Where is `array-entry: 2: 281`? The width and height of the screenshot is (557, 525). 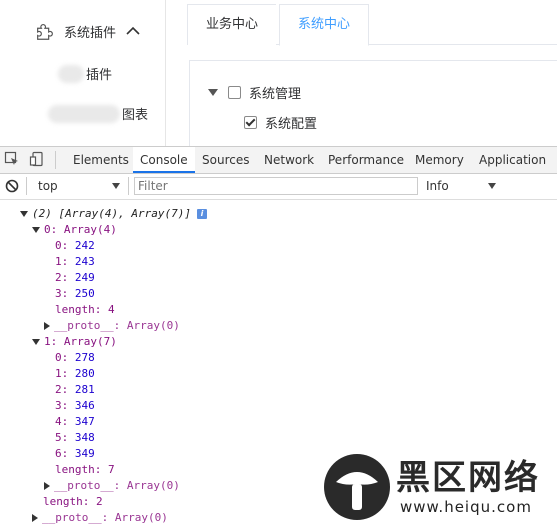 array-entry: 2: 281 is located at coordinates (75, 389).